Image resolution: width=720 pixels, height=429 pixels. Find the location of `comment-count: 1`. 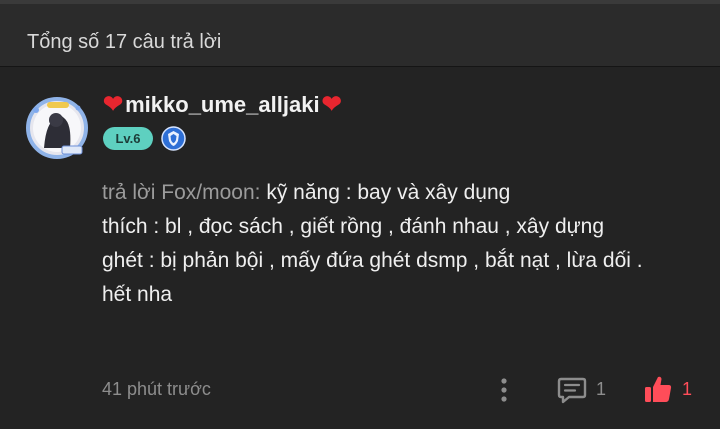

comment-count: 1 is located at coordinates (601, 389).